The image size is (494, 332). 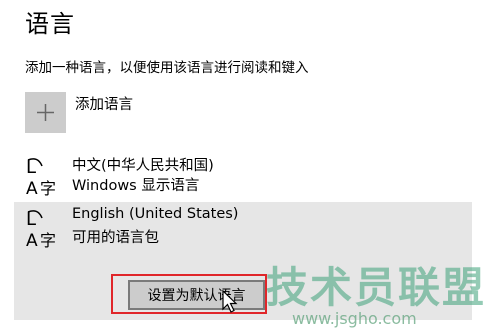 I want to click on add-language-label: 添加语言, so click(x=104, y=103).